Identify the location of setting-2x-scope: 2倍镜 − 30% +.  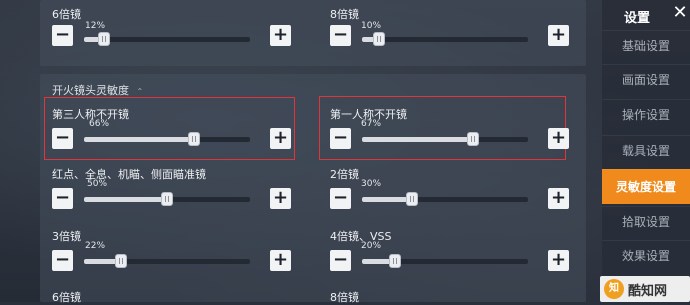
(450, 190).